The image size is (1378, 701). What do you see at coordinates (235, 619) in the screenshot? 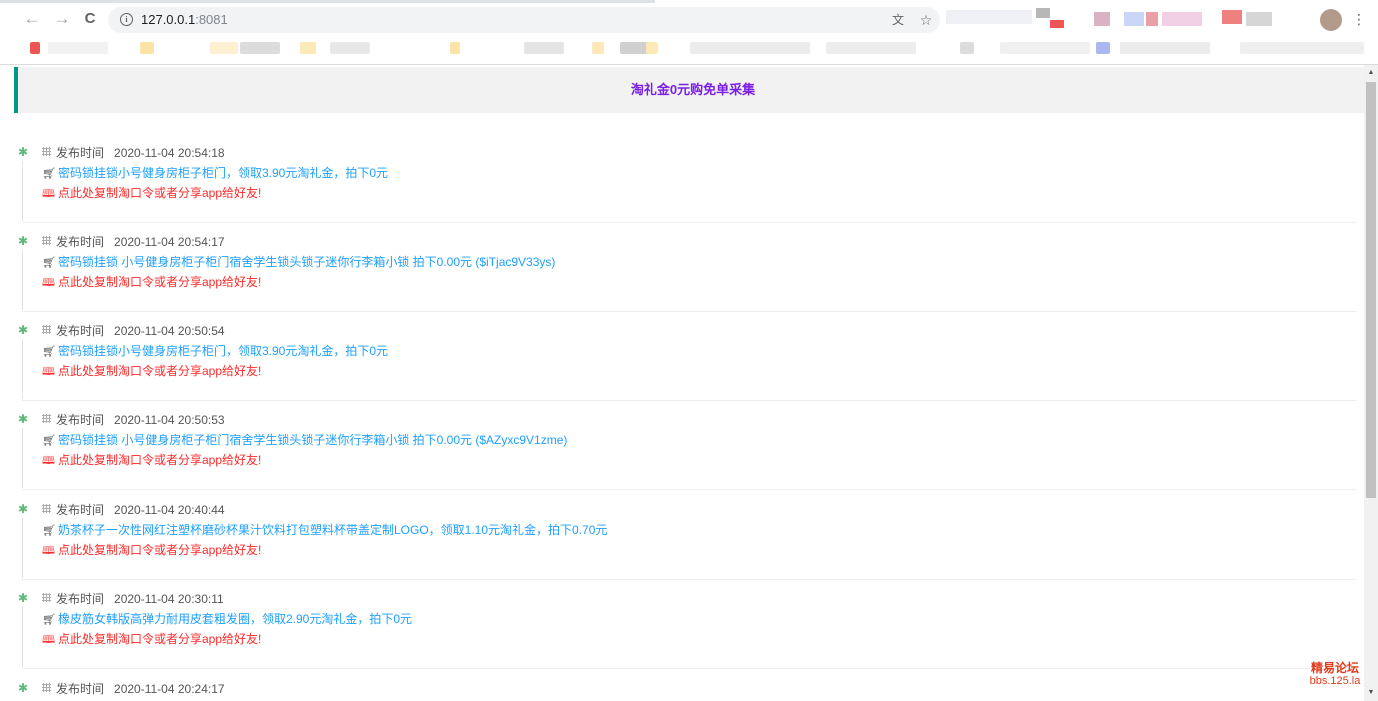
I see `product-title-link: 橡皮筋女韩版高弹力耐用皮套粗发圈，领取2.90元淘礼金，拍下0元` at bounding box center [235, 619].